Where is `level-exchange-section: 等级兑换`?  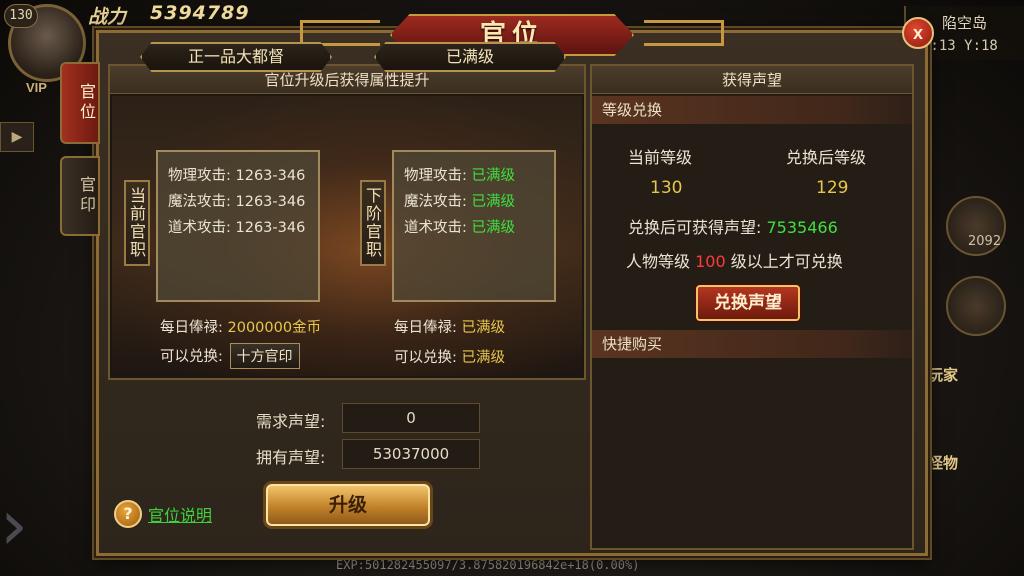 level-exchange-section: 等级兑换 is located at coordinates (752, 110).